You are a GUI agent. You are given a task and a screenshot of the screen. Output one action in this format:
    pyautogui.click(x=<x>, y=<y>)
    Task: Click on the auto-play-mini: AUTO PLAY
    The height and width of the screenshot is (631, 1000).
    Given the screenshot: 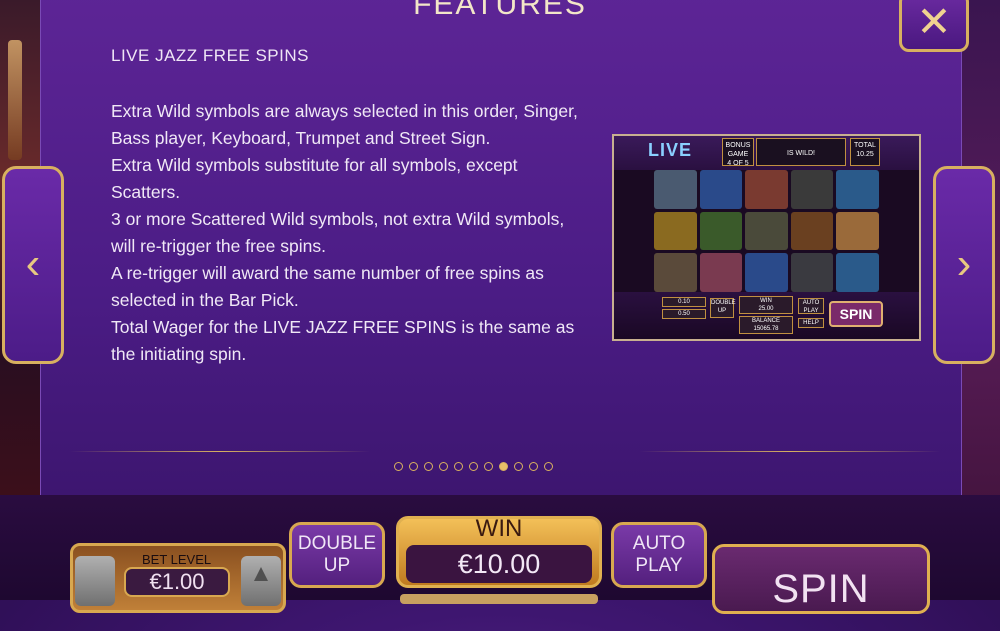 What is the action you would take?
    pyautogui.click(x=811, y=306)
    